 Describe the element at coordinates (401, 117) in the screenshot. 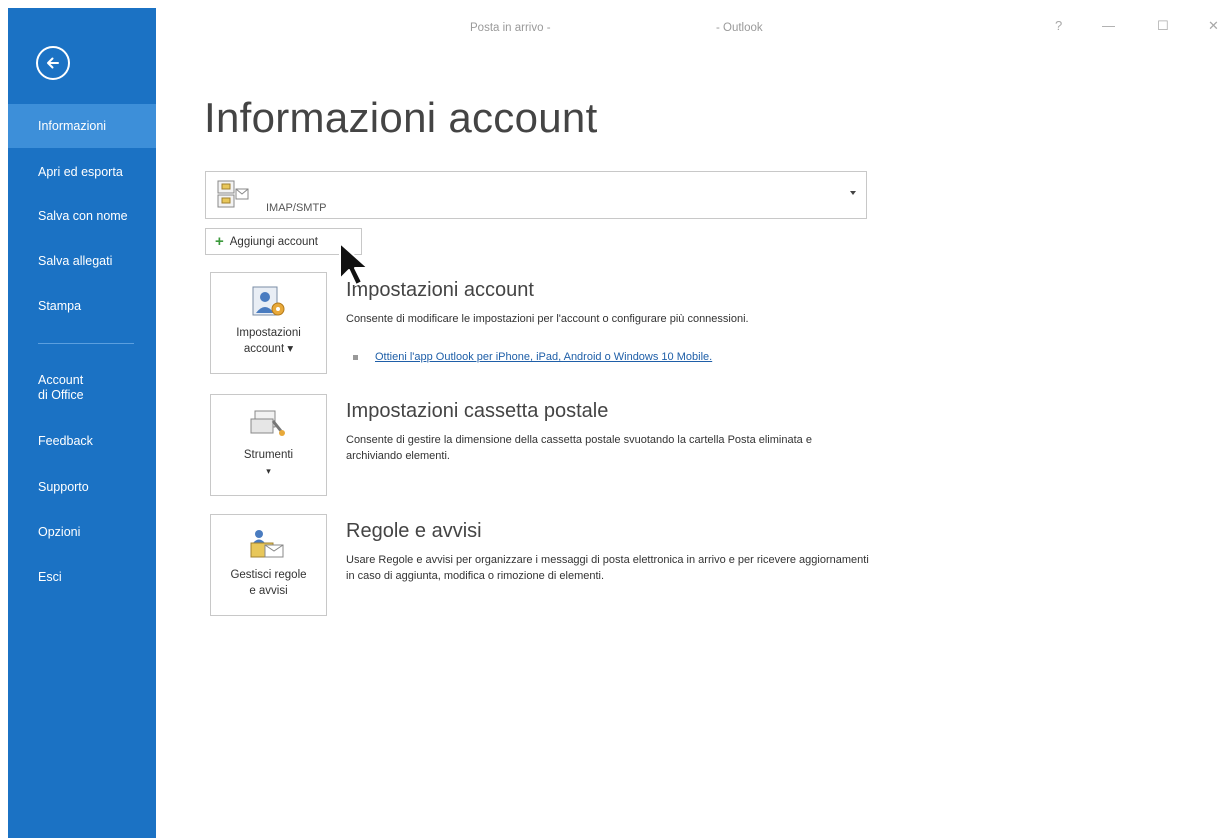

I see `page-title: Informazioni account` at that location.